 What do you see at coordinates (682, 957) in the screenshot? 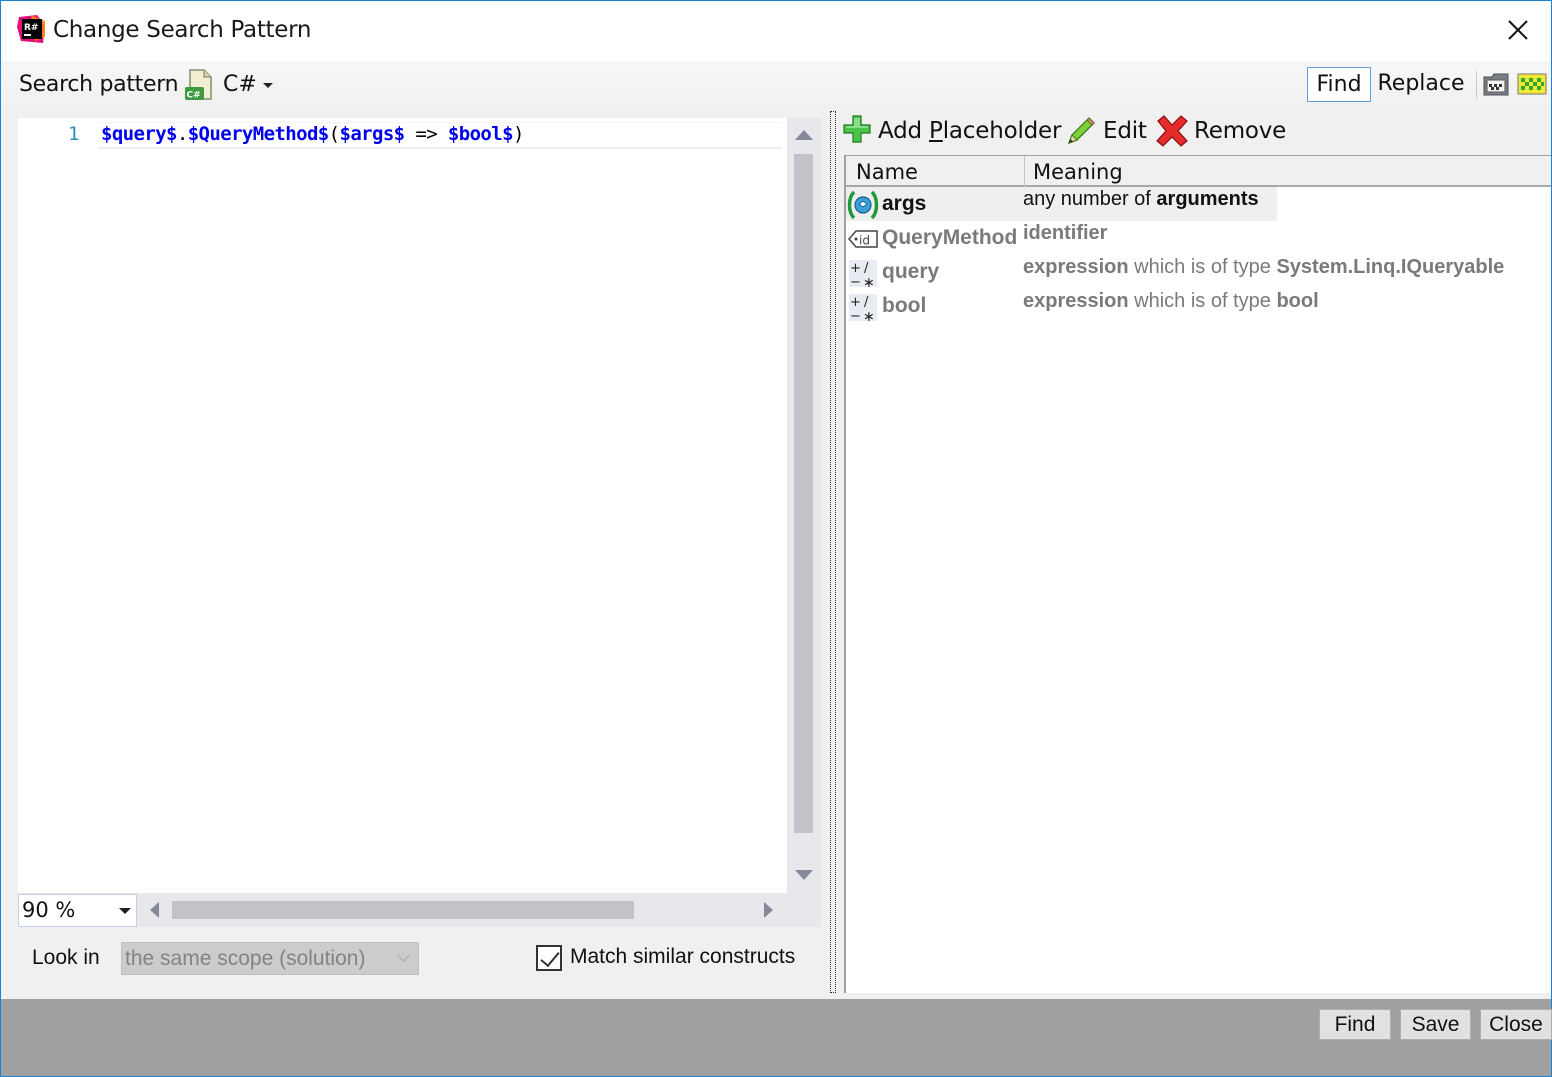
I see `match-similar-label: Match similar constructs` at bounding box center [682, 957].